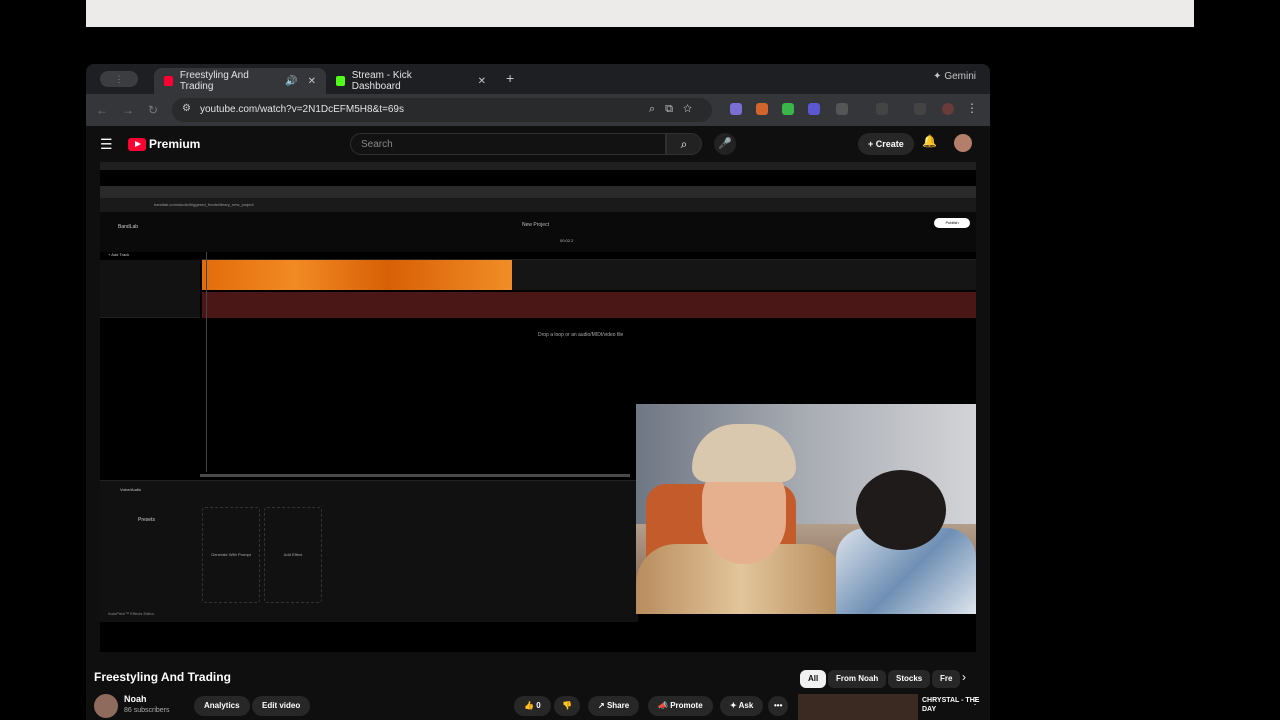 This screenshot has height=720, width=1280. Describe the element at coordinates (128, 110) in the screenshot. I see `forward-icon: →` at that location.